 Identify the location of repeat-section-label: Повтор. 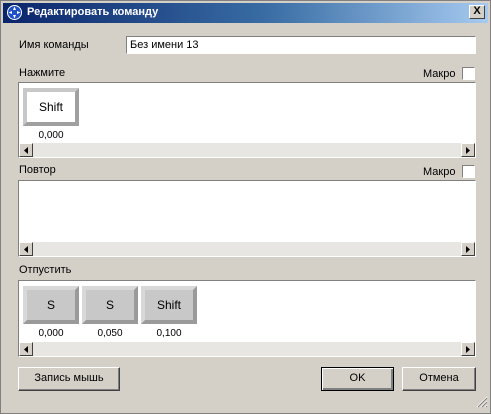
(37, 170).